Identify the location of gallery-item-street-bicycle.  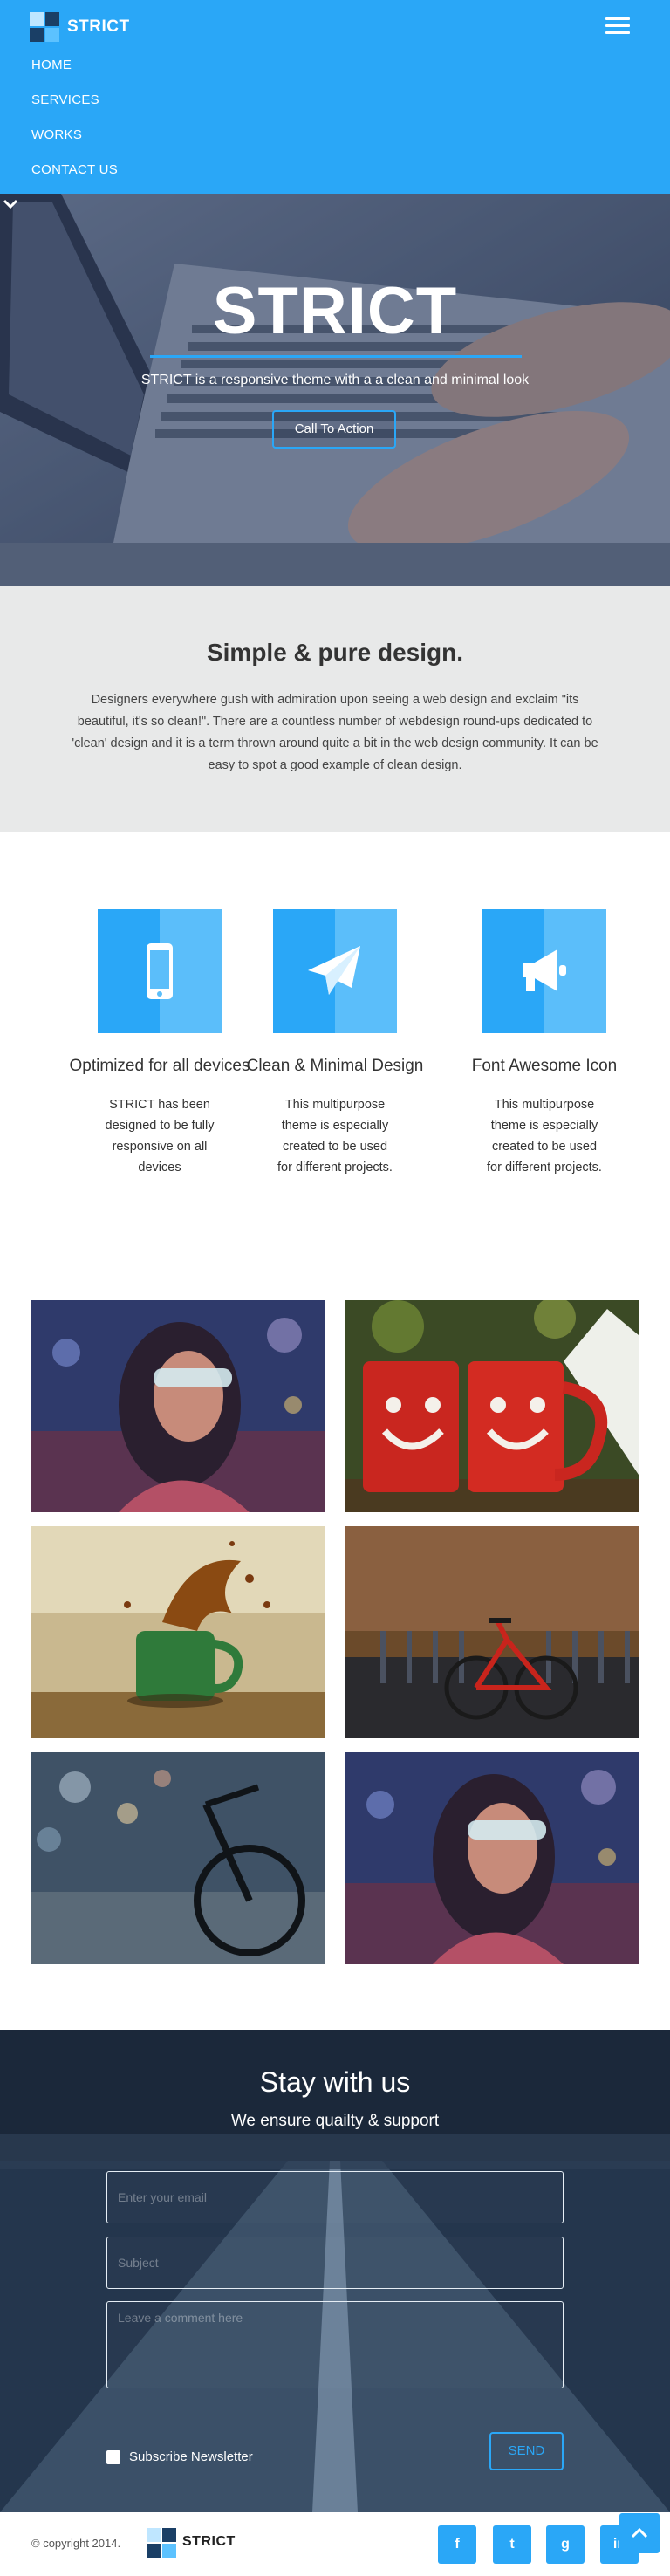
(178, 1858).